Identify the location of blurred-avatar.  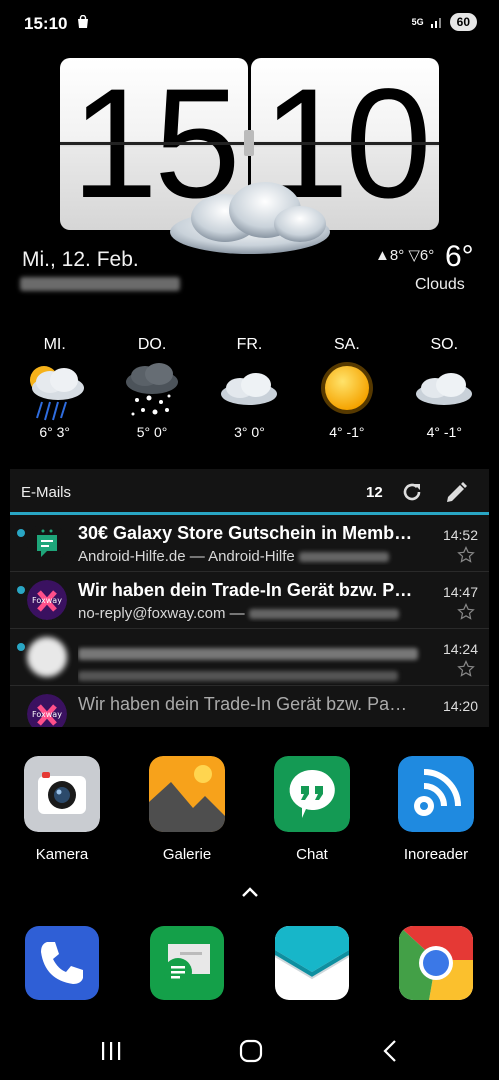
(47, 657).